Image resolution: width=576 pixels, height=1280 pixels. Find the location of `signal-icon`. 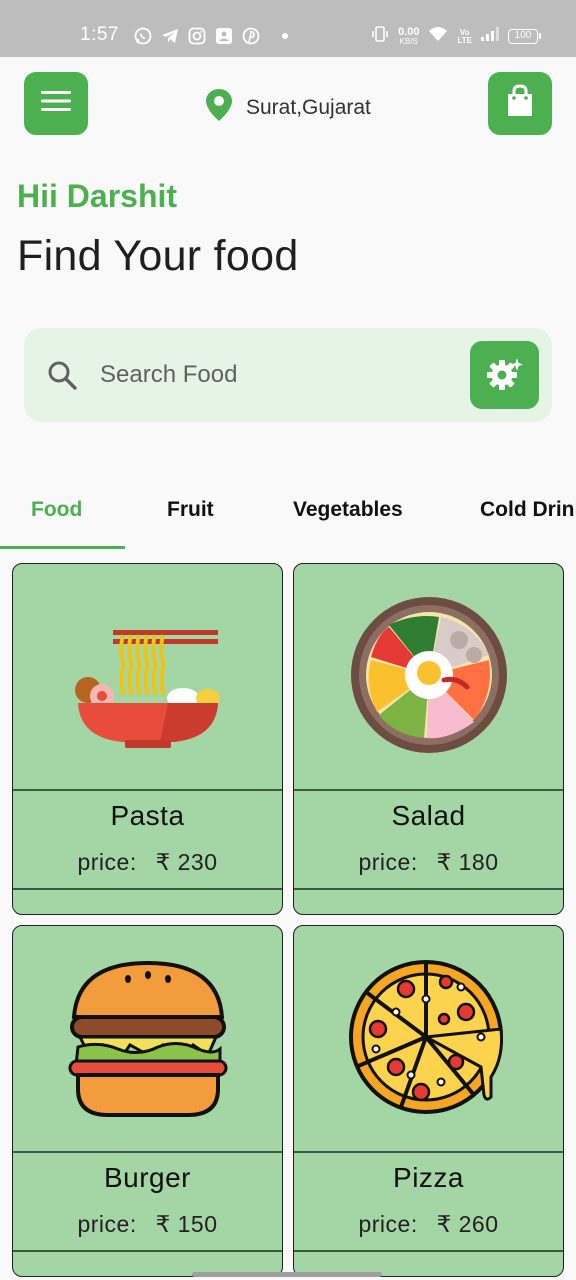

signal-icon is located at coordinates (490, 36).